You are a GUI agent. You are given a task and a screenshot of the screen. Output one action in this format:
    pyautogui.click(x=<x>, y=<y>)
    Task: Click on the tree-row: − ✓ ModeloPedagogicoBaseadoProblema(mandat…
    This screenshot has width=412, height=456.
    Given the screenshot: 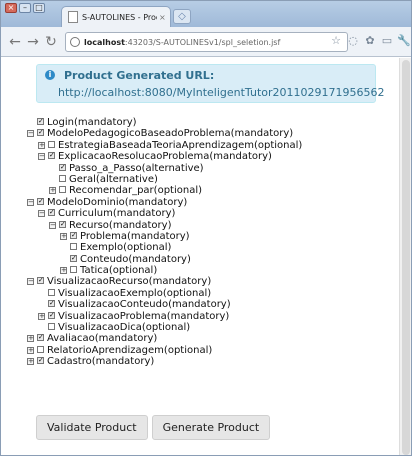 What is the action you would take?
    pyautogui.click(x=210, y=134)
    